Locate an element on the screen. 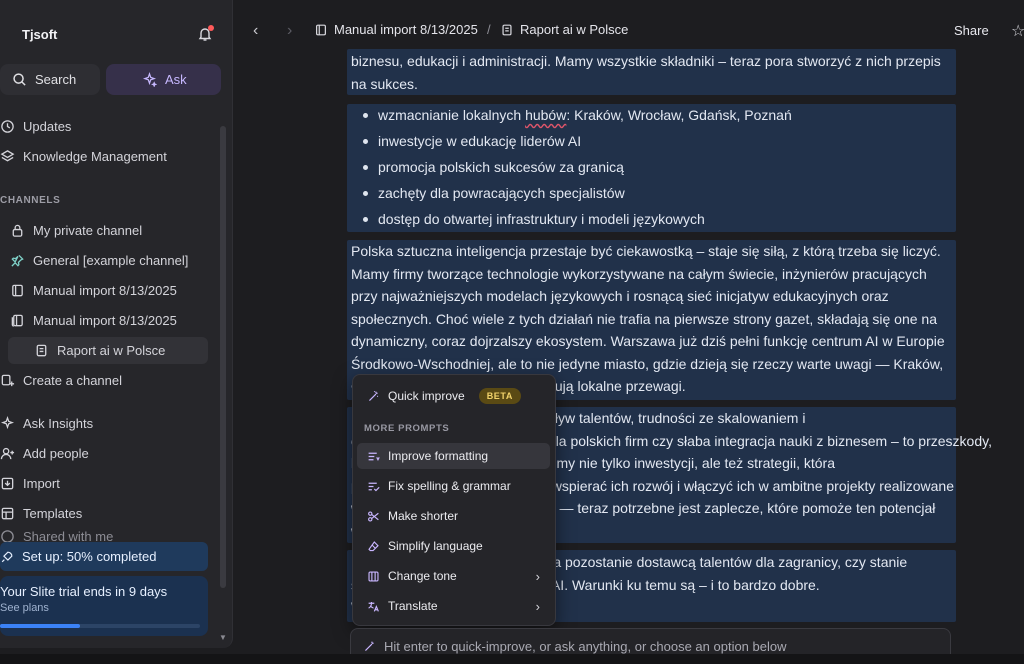  fix-spelling-item: Fix spelling & grammar is located at coordinates (453, 486).